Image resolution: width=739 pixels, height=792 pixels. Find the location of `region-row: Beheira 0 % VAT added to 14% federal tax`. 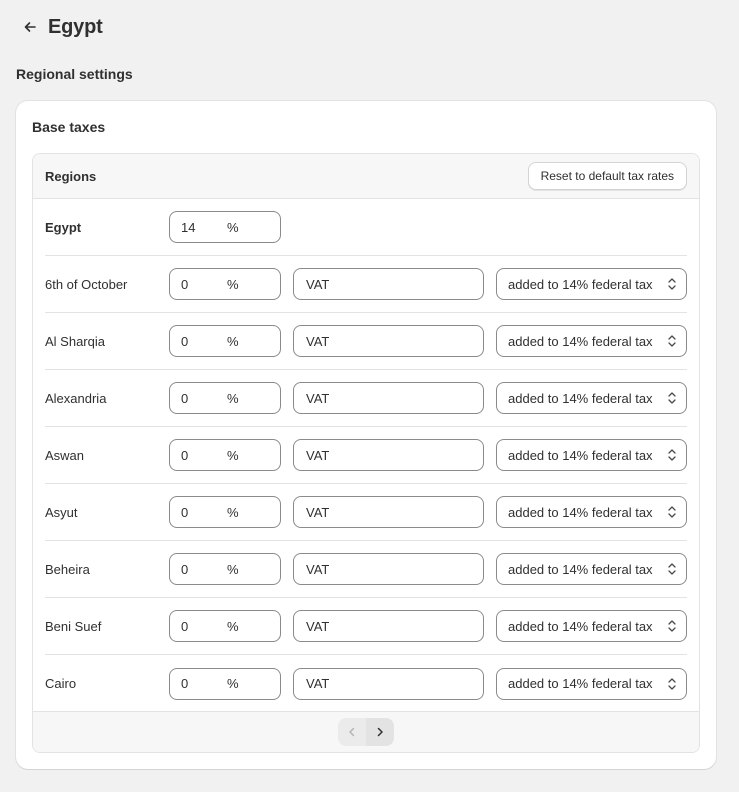

region-row: Beheira 0 % VAT added to 14% federal tax is located at coordinates (366, 569).